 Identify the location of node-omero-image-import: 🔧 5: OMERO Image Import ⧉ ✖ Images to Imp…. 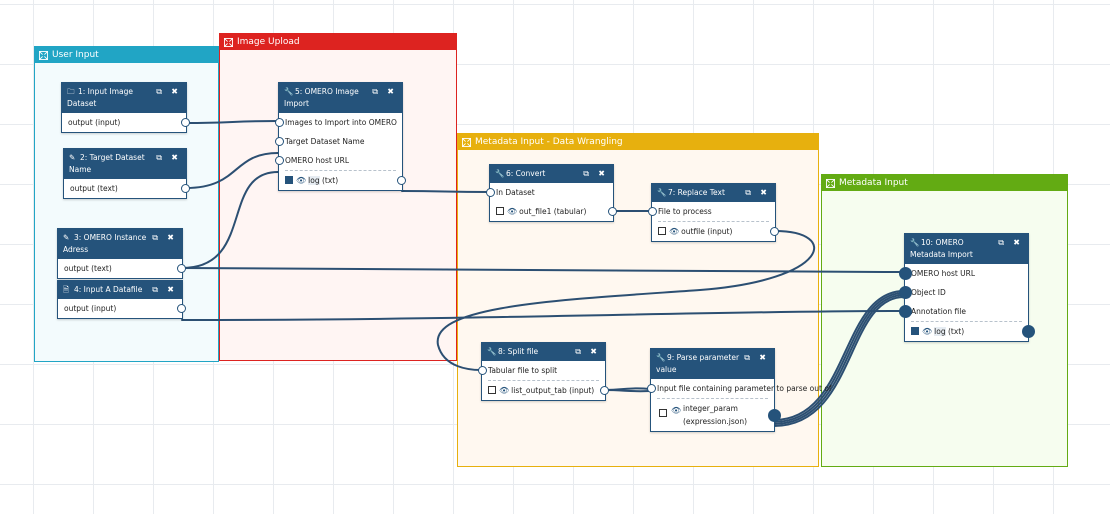
(340, 136).